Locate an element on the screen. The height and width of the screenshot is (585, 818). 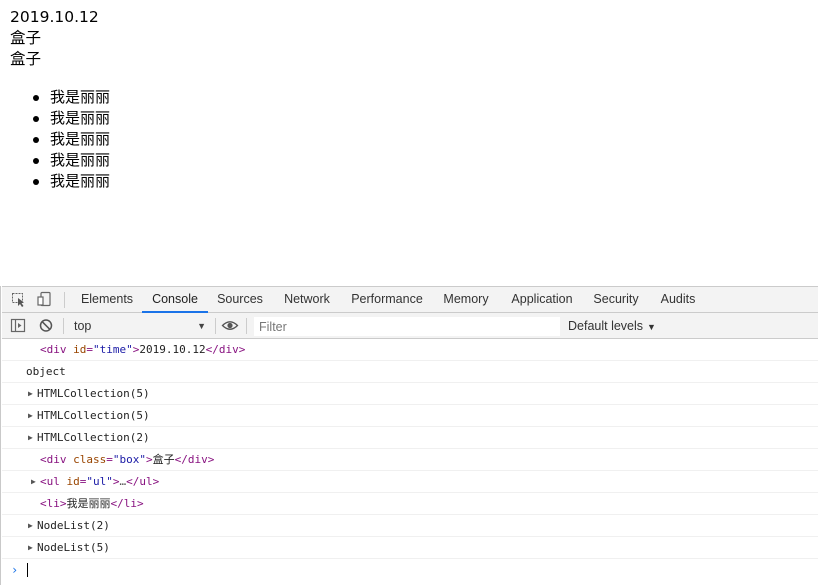
log-levels-label: Default levels is located at coordinates (606, 326).